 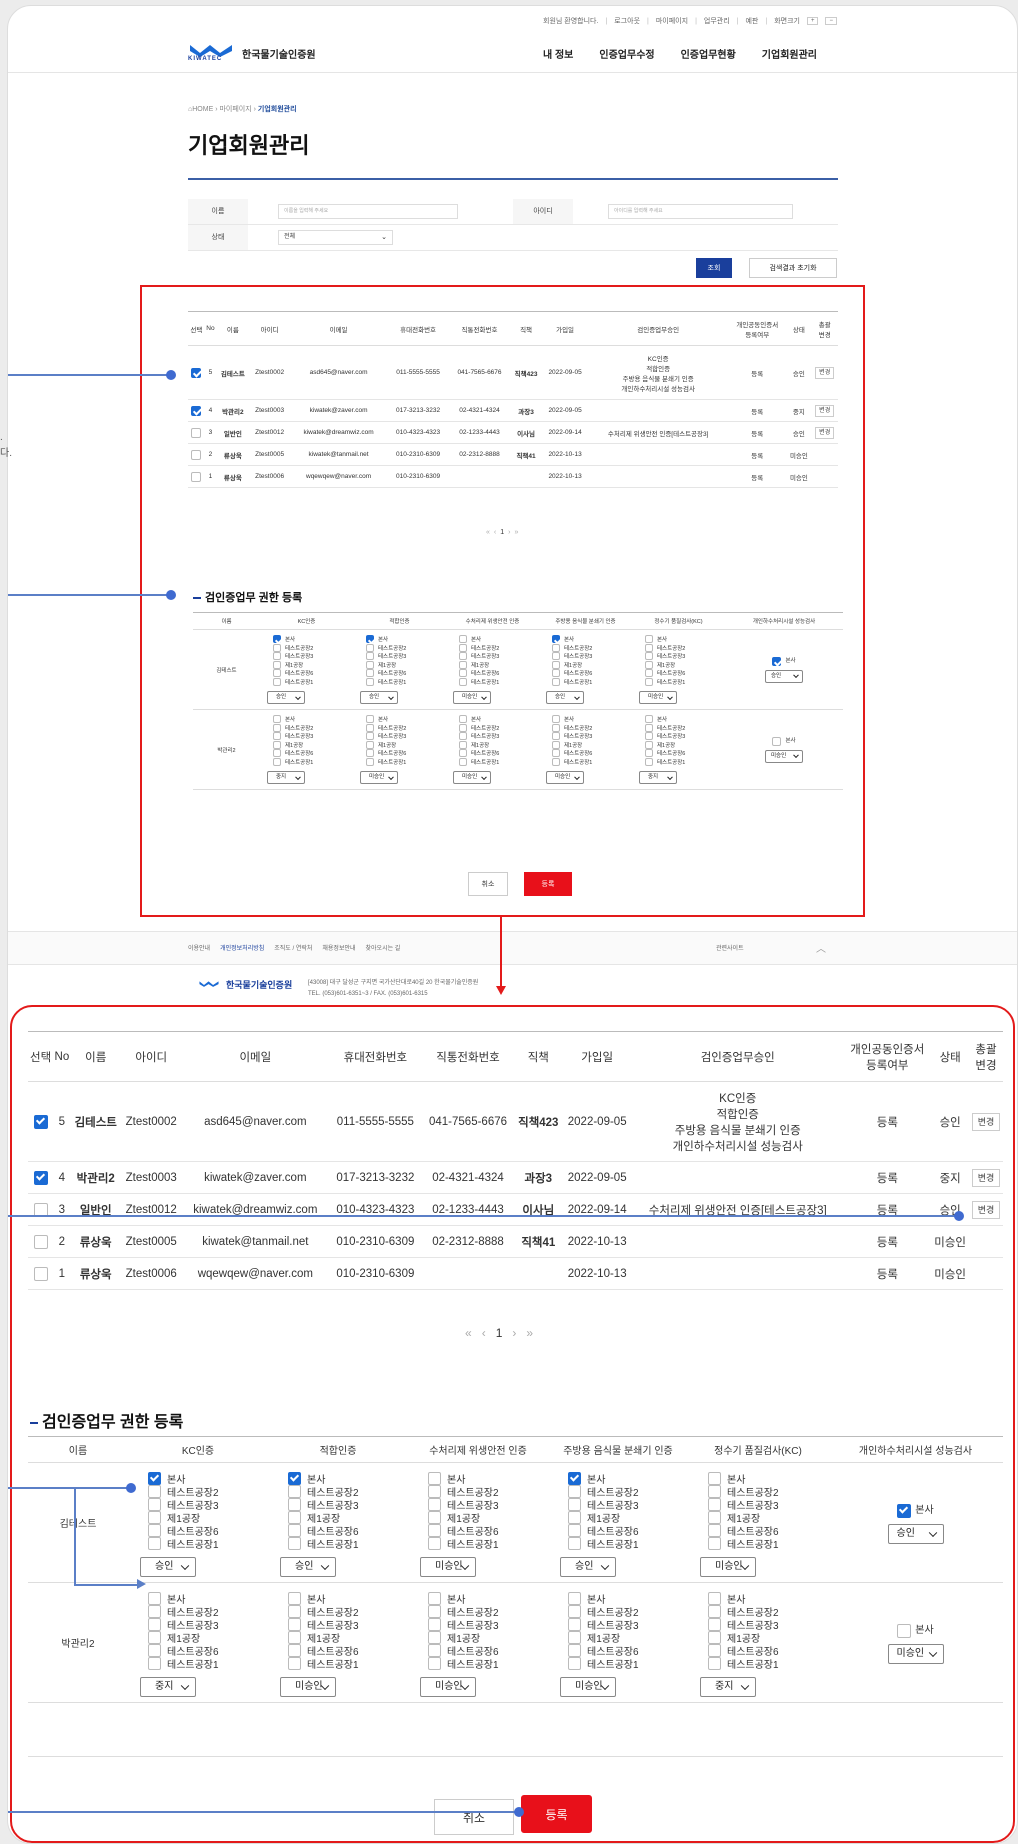 What do you see at coordinates (519, 532) in the screenshot?
I see `last-page-icon: »` at bounding box center [519, 532].